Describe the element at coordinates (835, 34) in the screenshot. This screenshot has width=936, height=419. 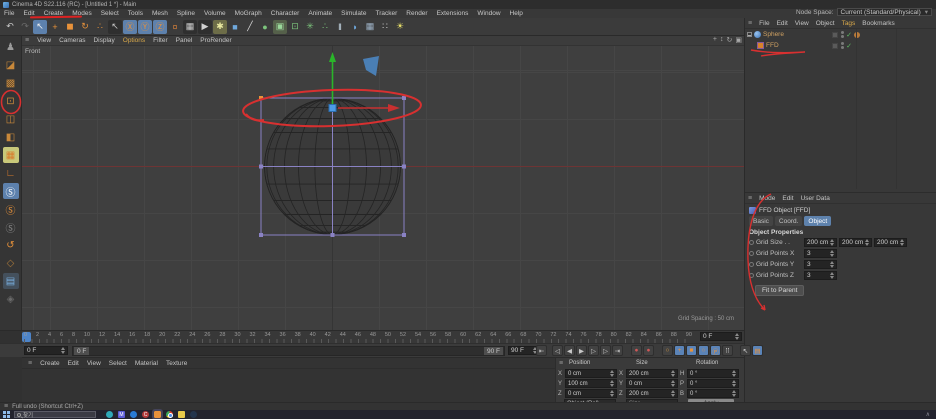
I see `layer-chip` at that location.